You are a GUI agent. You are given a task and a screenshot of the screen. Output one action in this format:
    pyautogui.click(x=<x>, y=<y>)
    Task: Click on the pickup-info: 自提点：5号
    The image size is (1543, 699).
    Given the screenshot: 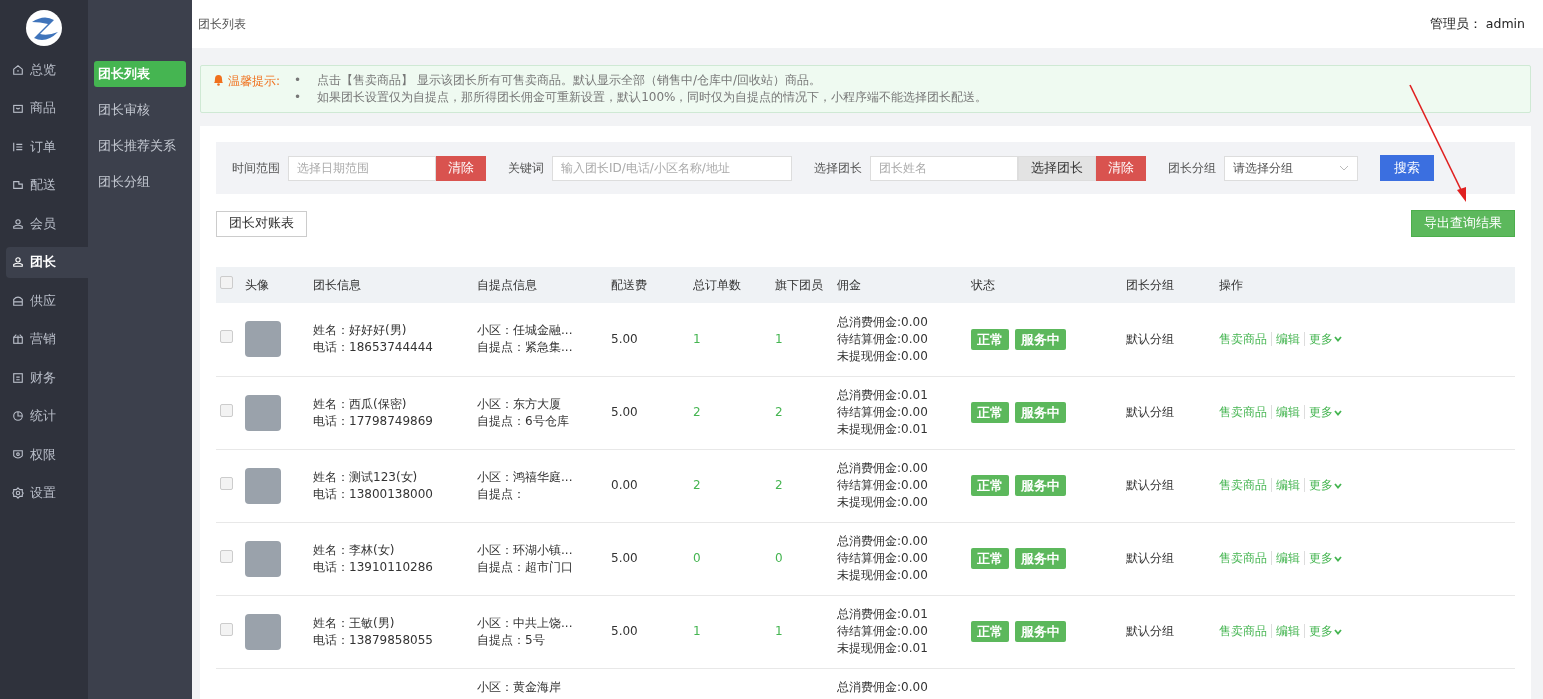 What is the action you would take?
    pyautogui.click(x=511, y=639)
    